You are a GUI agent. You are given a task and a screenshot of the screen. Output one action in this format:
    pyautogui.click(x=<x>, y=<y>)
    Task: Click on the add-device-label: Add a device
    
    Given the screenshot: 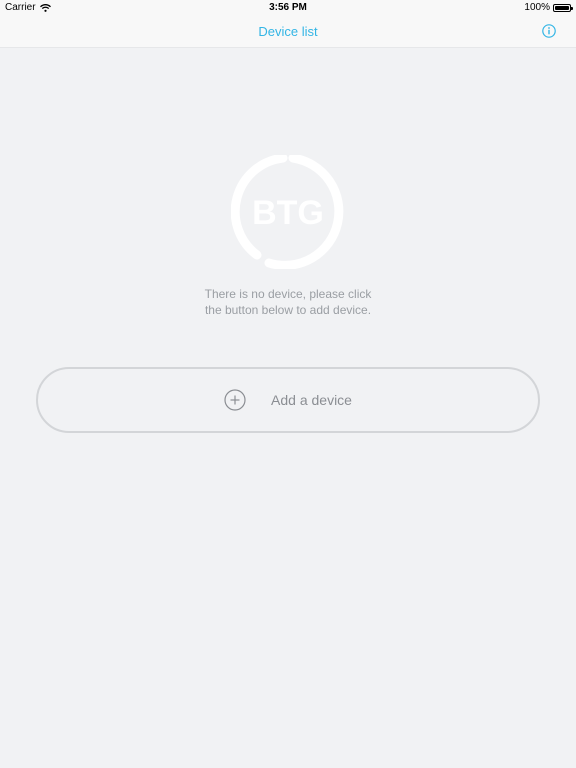 What is the action you would take?
    pyautogui.click(x=311, y=400)
    